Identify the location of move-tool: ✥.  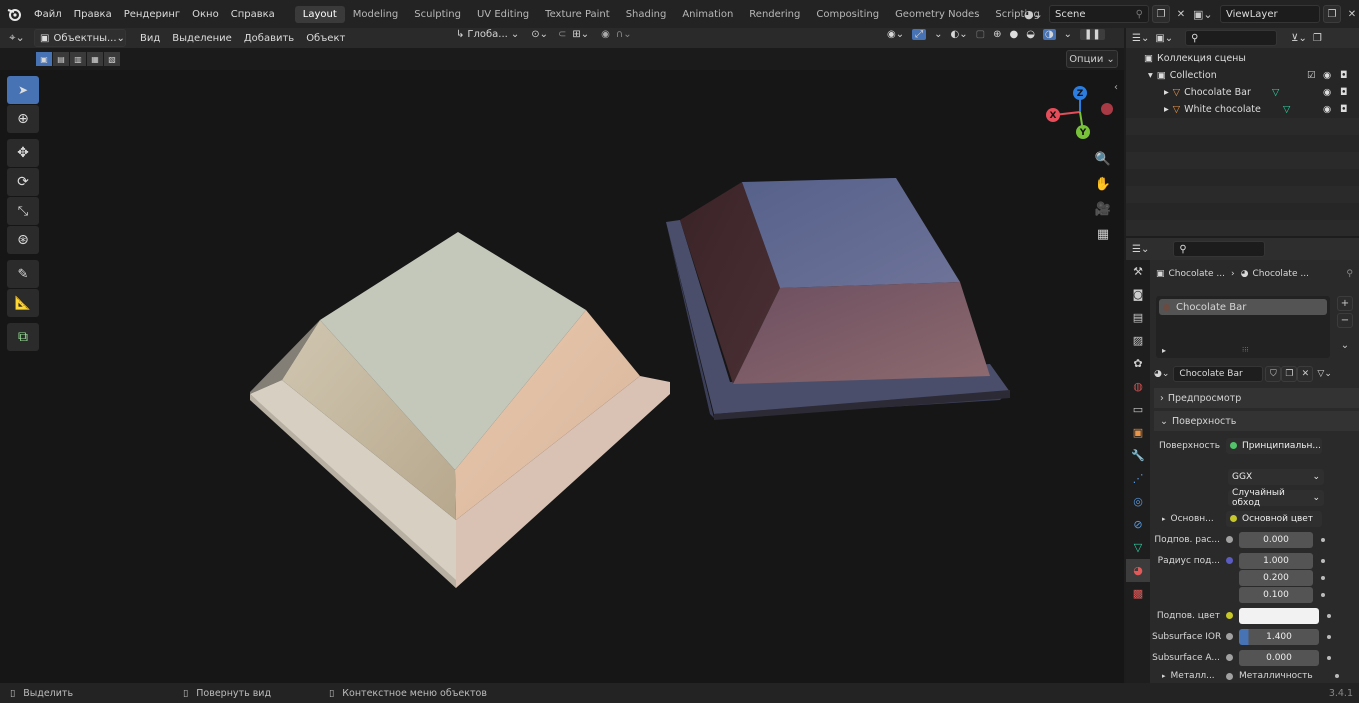
(23, 153).